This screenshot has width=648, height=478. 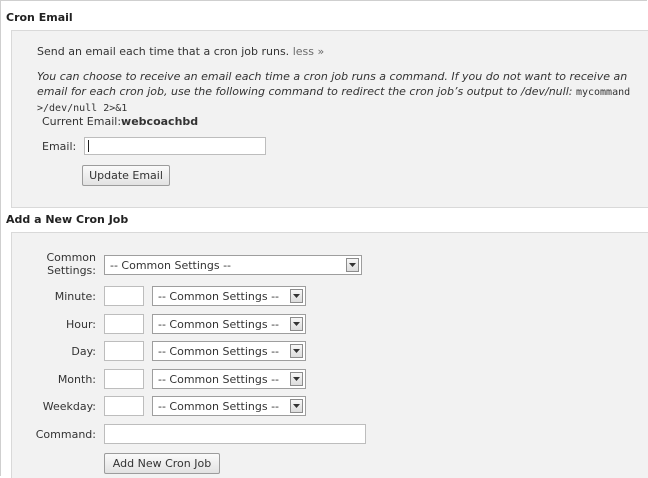 I want to click on minute-label: Minute:, so click(x=75, y=296).